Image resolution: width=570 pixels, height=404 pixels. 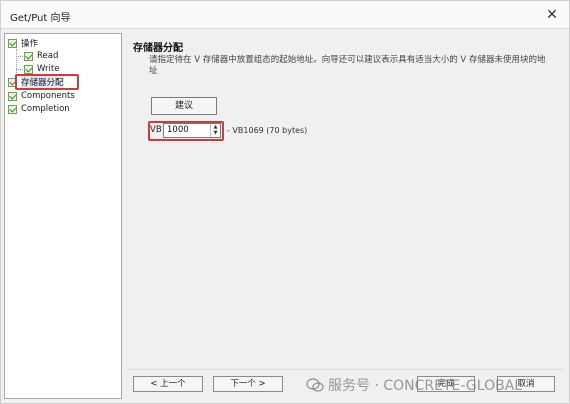 I want to click on page-title: 存储器分配, so click(x=158, y=48).